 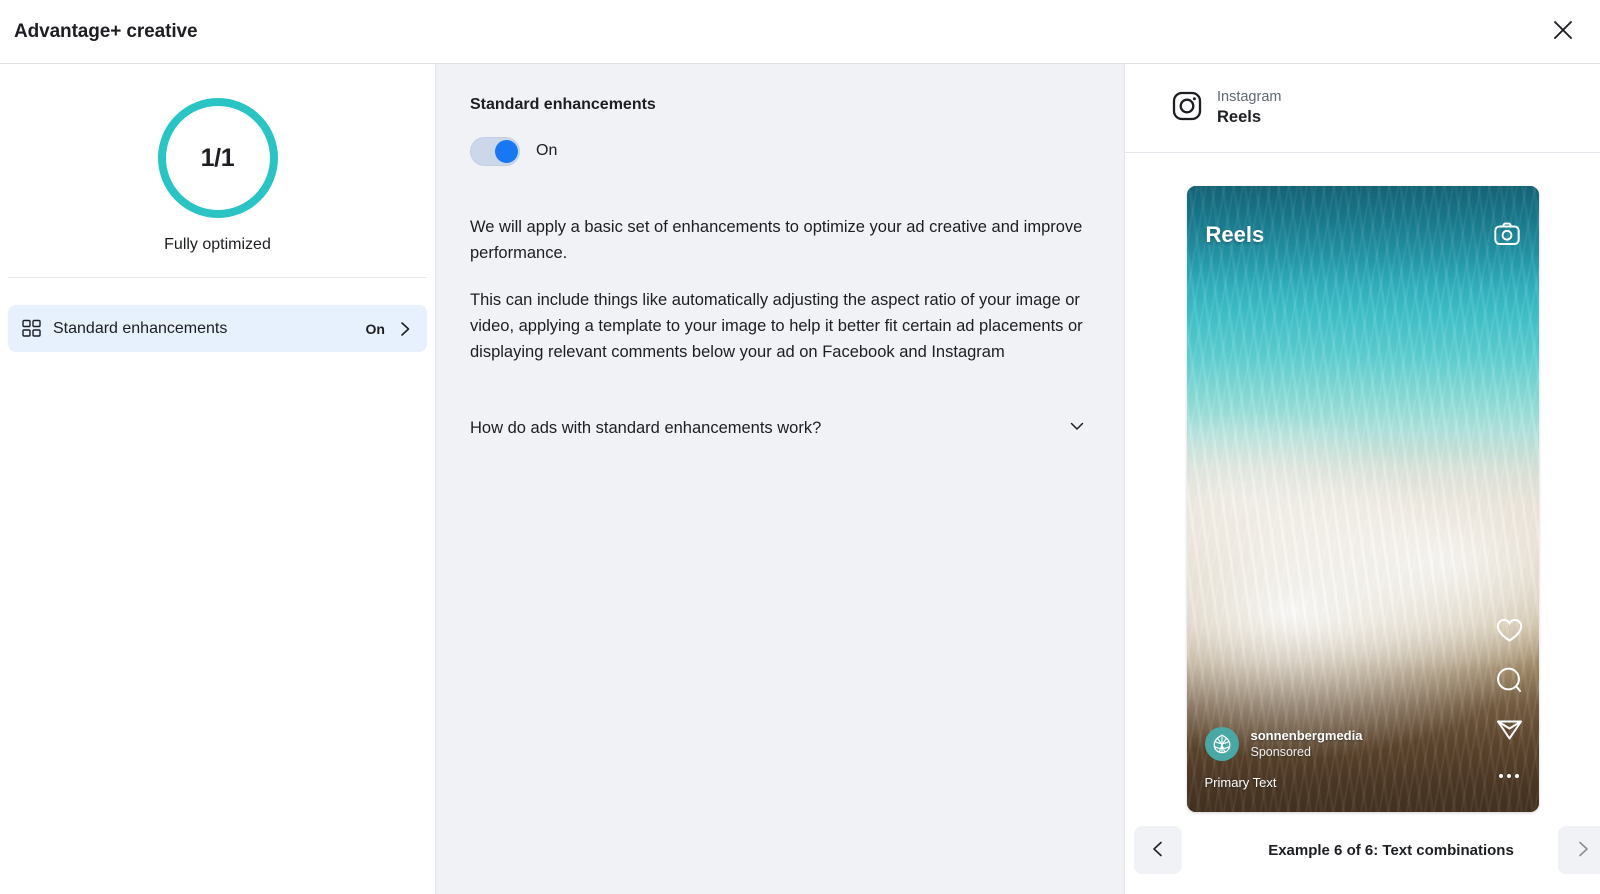 I want to click on standard-enhancements-toggle, so click(x=495, y=151).